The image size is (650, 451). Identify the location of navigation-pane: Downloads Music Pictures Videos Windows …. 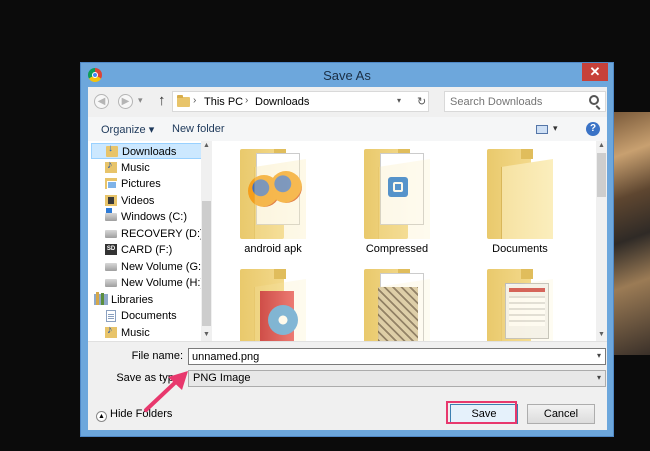
(150, 241).